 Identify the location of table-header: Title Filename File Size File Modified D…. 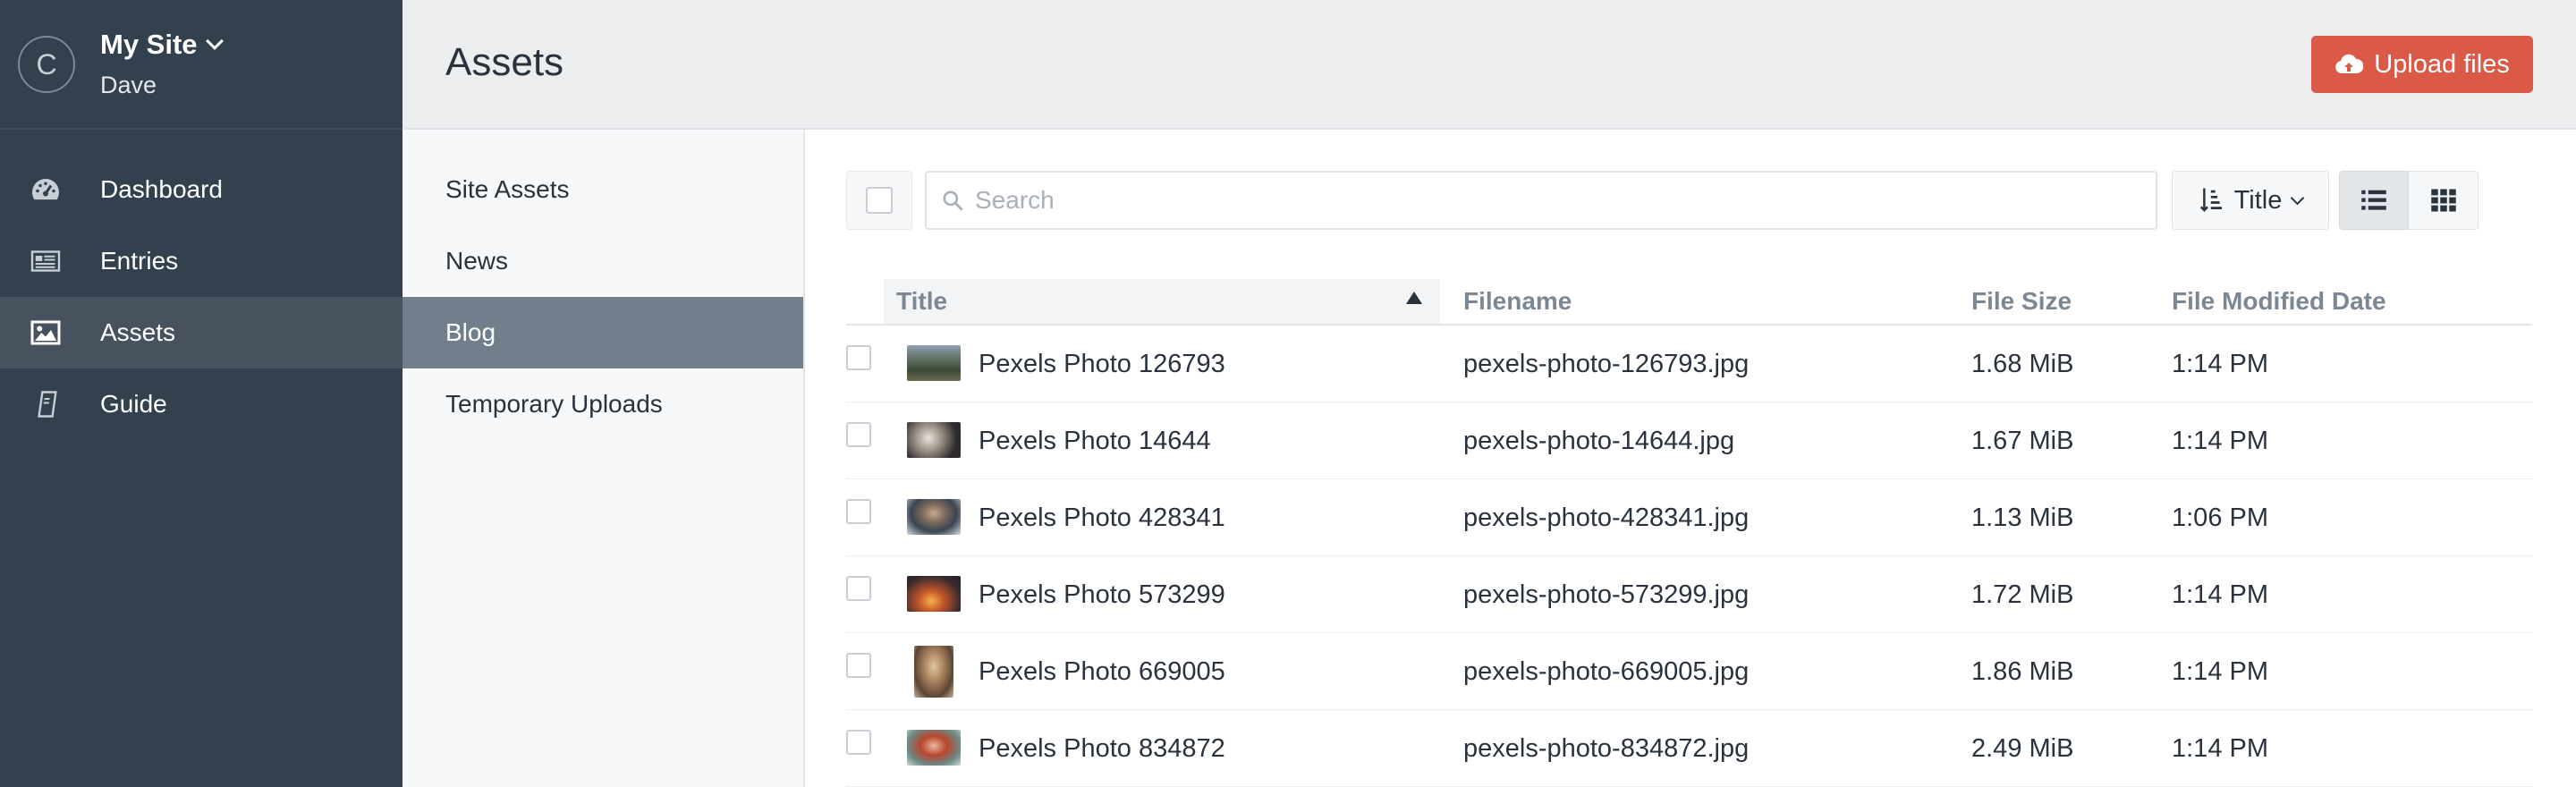
(1689, 302).